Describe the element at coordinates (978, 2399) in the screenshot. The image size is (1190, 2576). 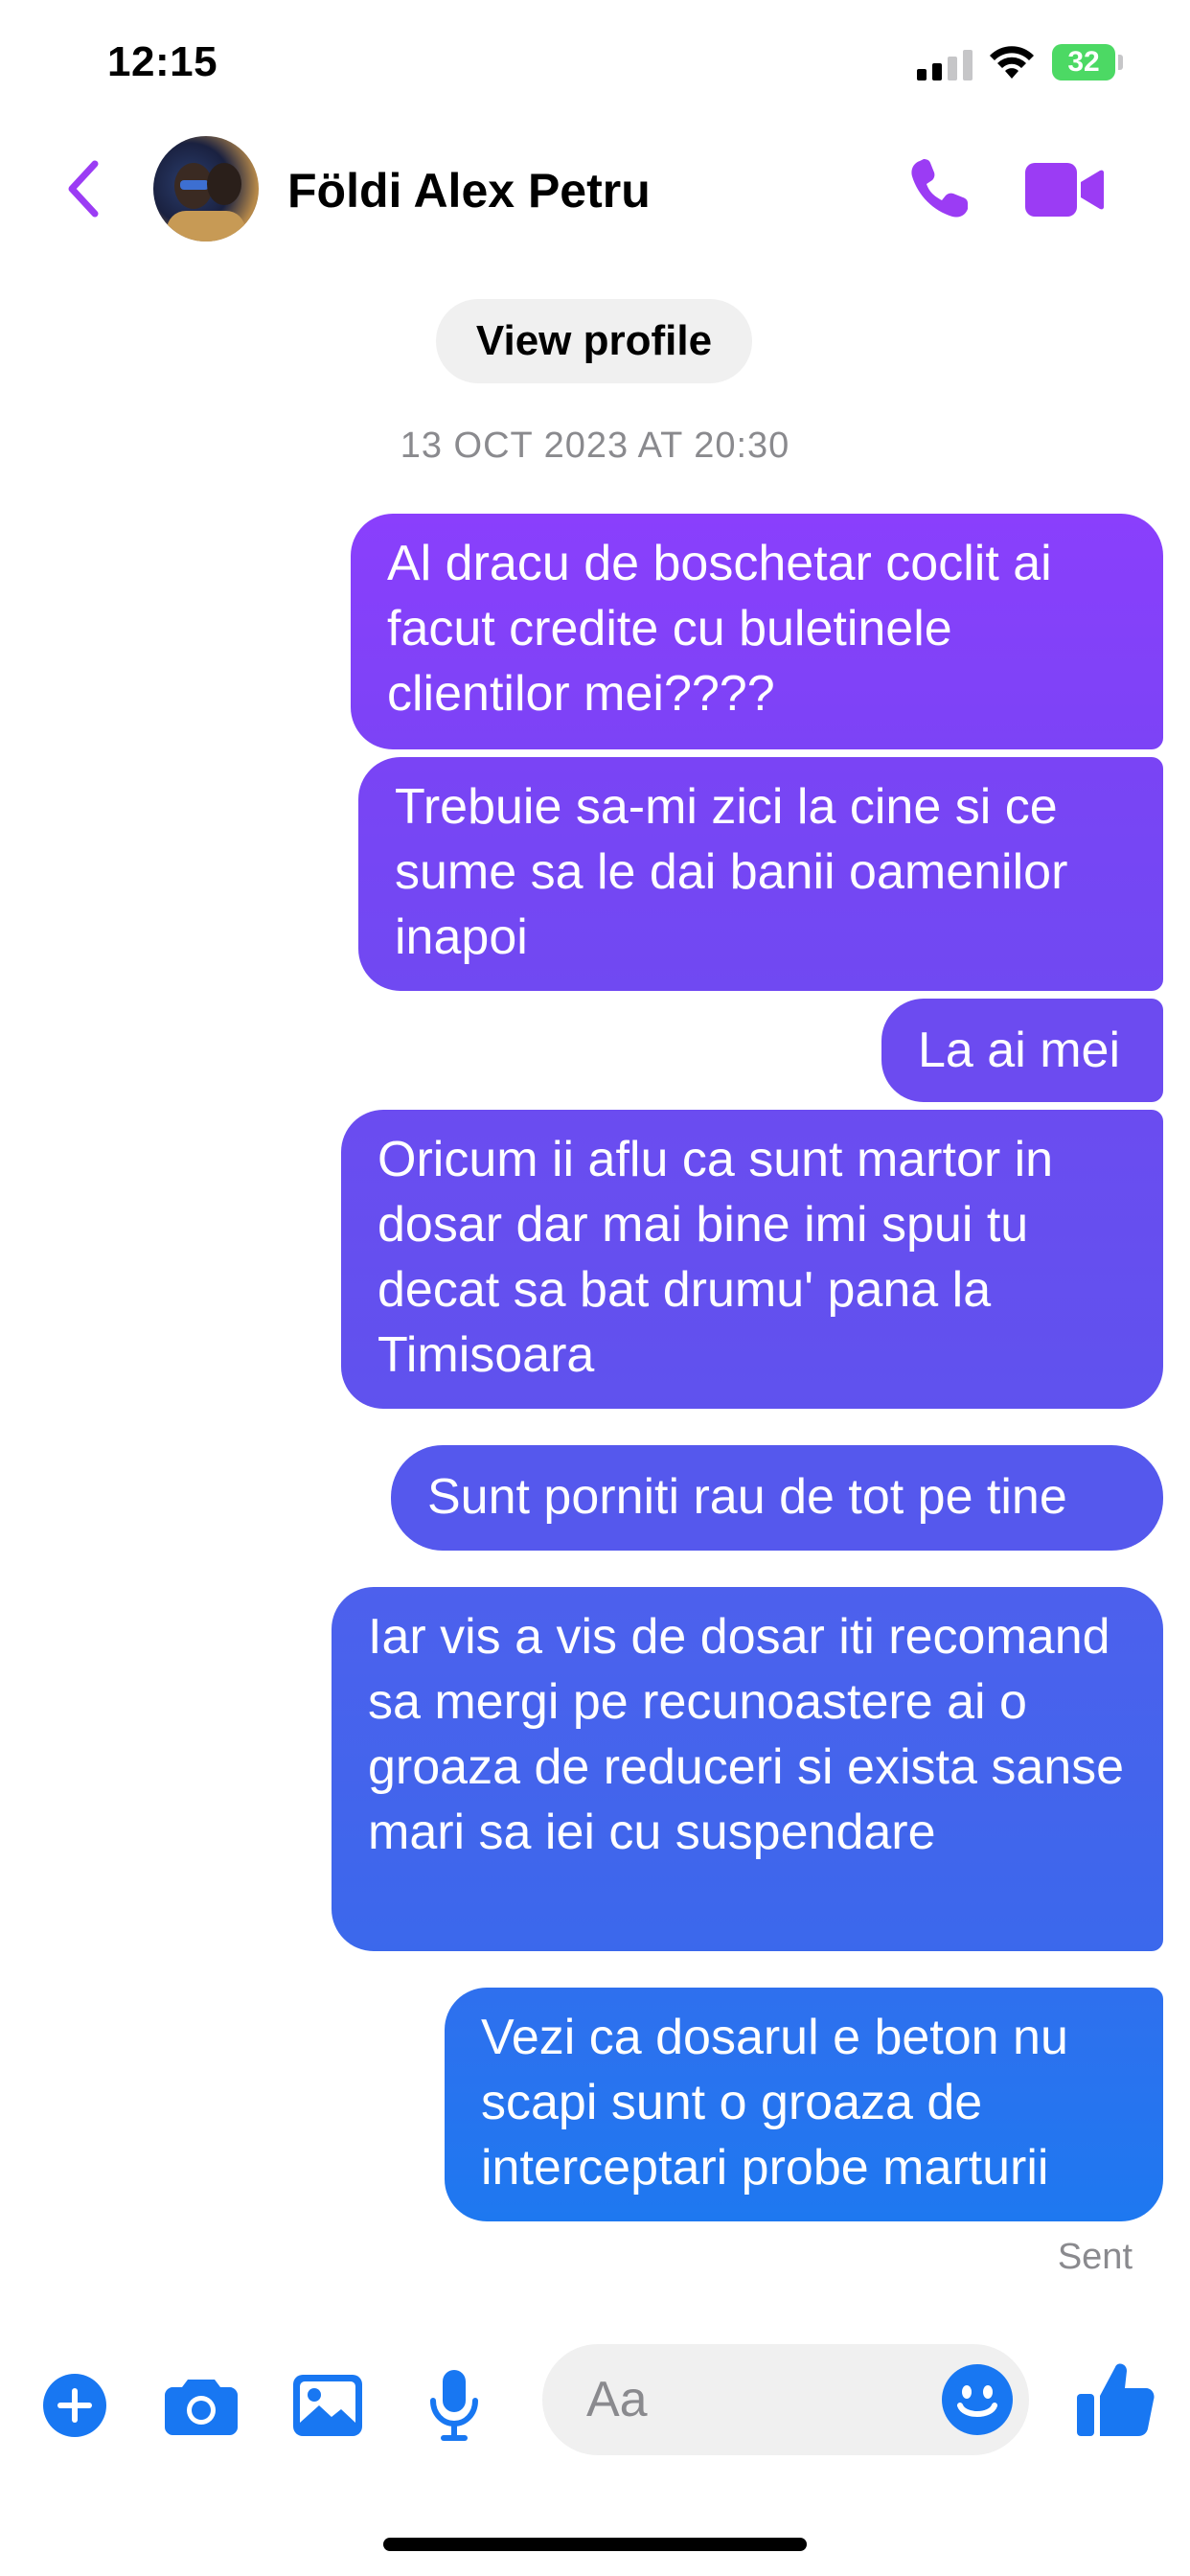
I see `emoji-icon` at that location.